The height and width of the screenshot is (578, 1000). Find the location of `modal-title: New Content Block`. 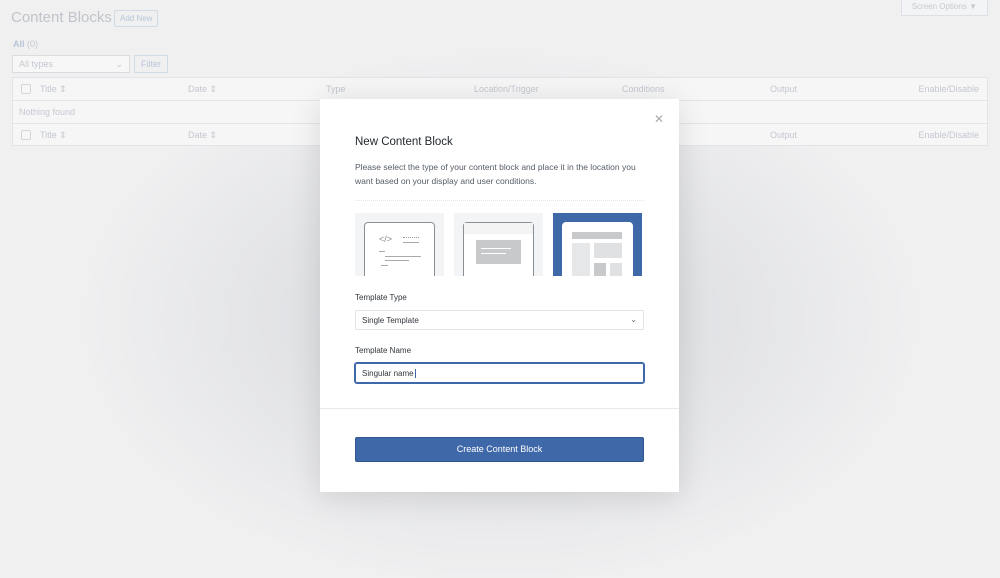

modal-title: New Content Block is located at coordinates (404, 142).